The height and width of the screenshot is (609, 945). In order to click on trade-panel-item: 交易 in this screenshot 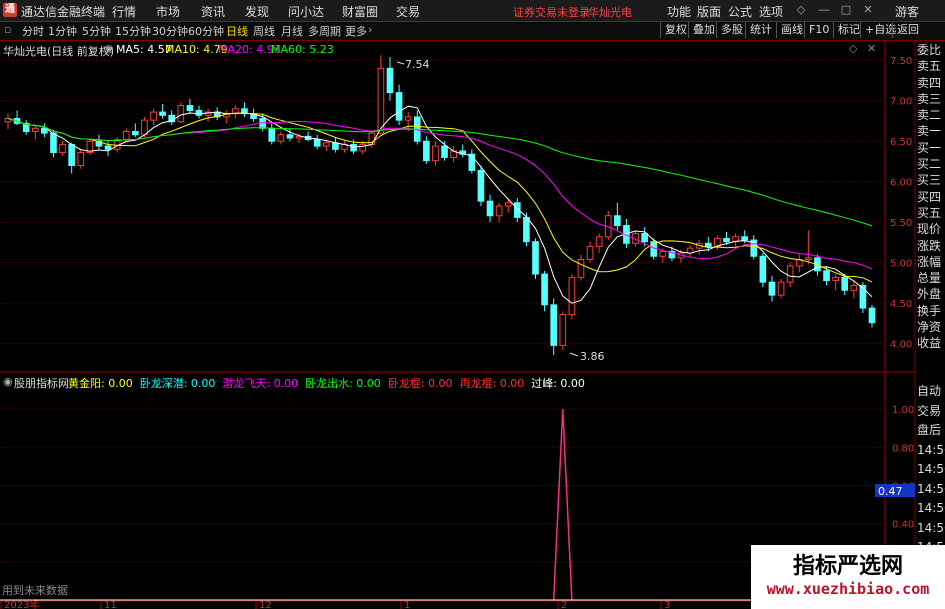, I will do `click(929, 410)`.